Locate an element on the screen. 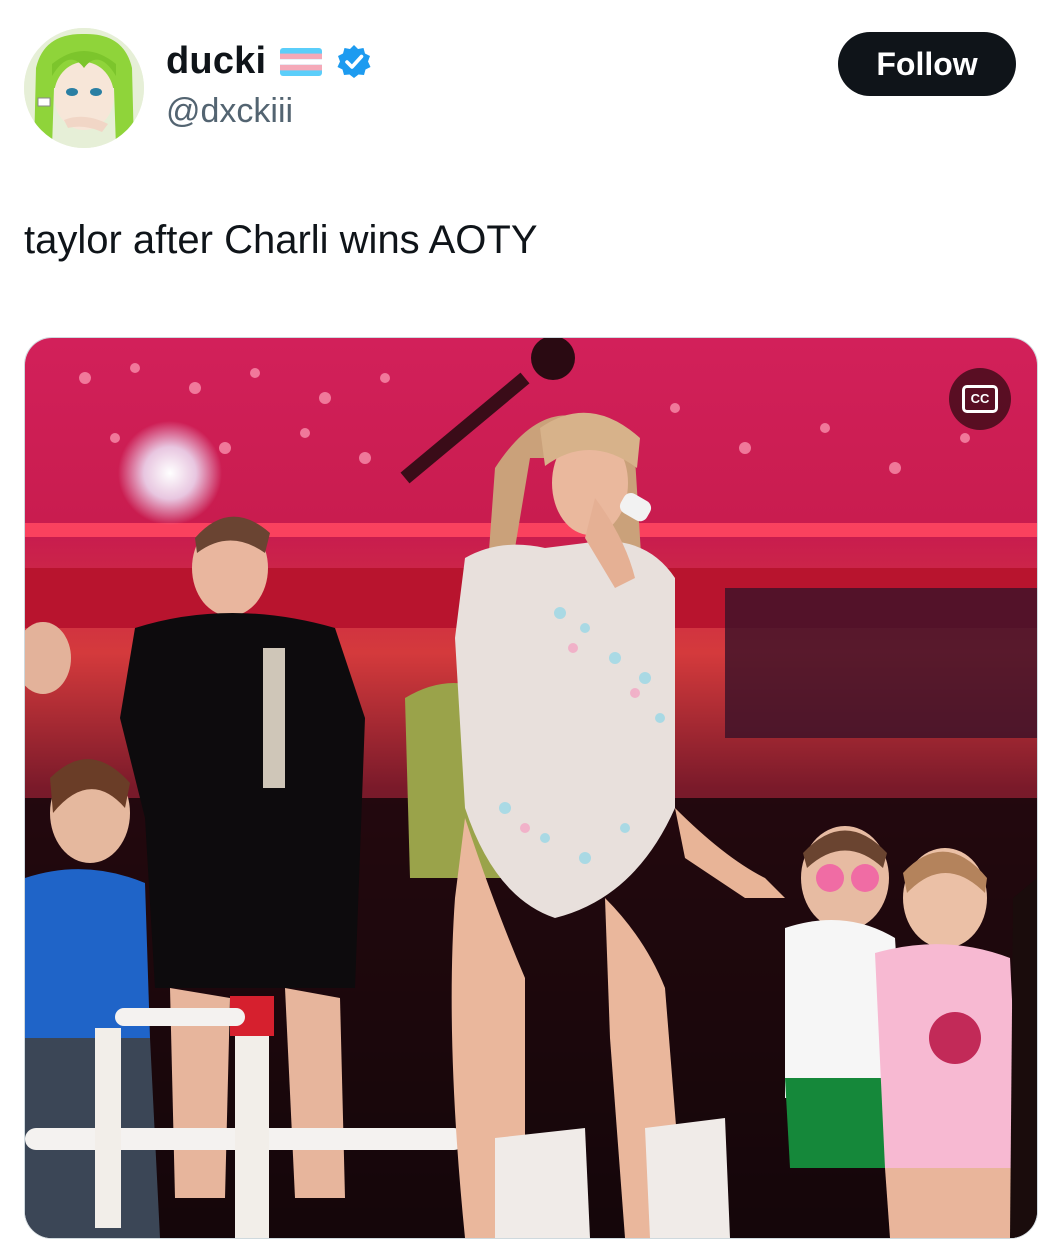 The height and width of the screenshot is (1239, 1060). display-name: ducki is located at coordinates (216, 61).